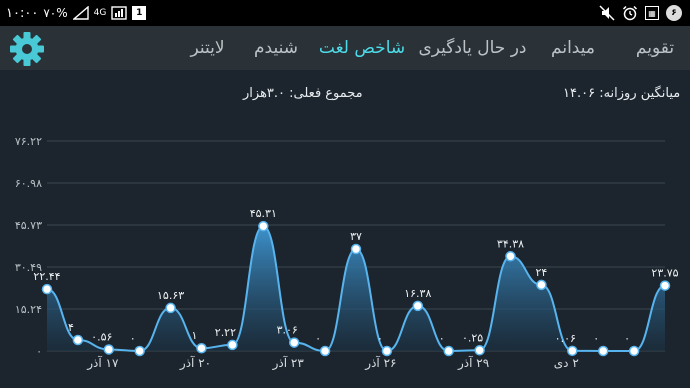 The height and width of the screenshot is (388, 690). Describe the element at coordinates (630, 13) in the screenshot. I see `alarm-icon` at that location.